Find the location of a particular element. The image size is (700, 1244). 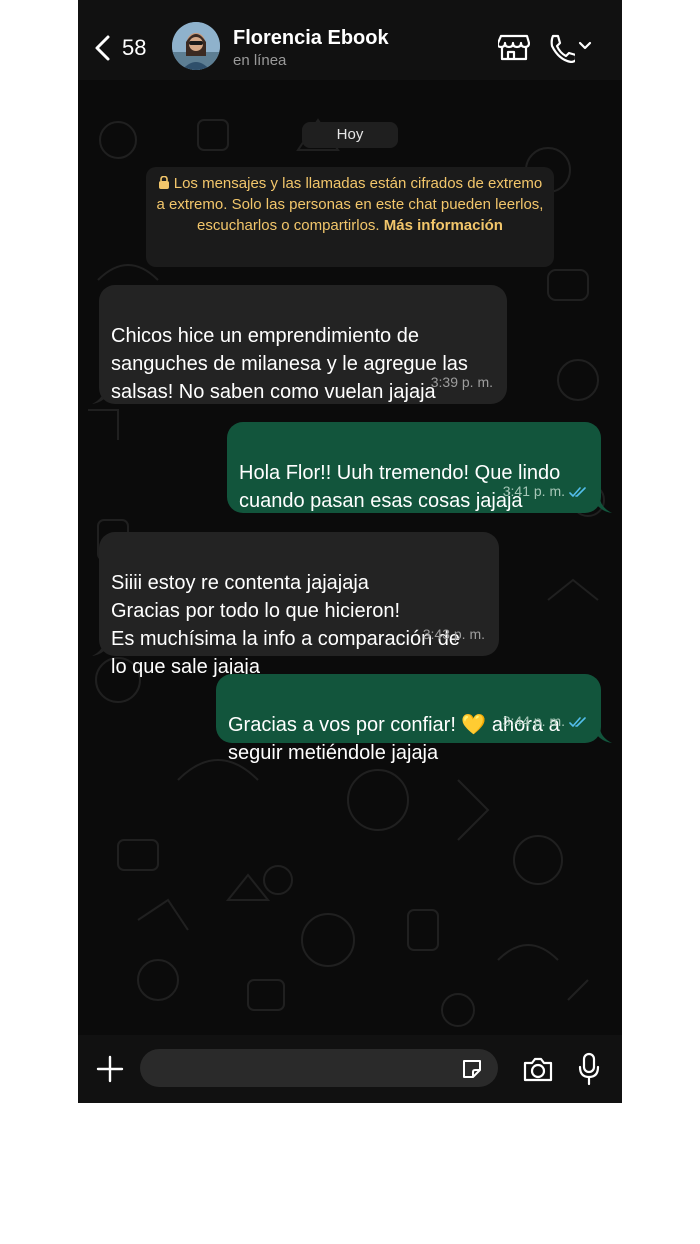

contact-status: en línea is located at coordinates (260, 60).